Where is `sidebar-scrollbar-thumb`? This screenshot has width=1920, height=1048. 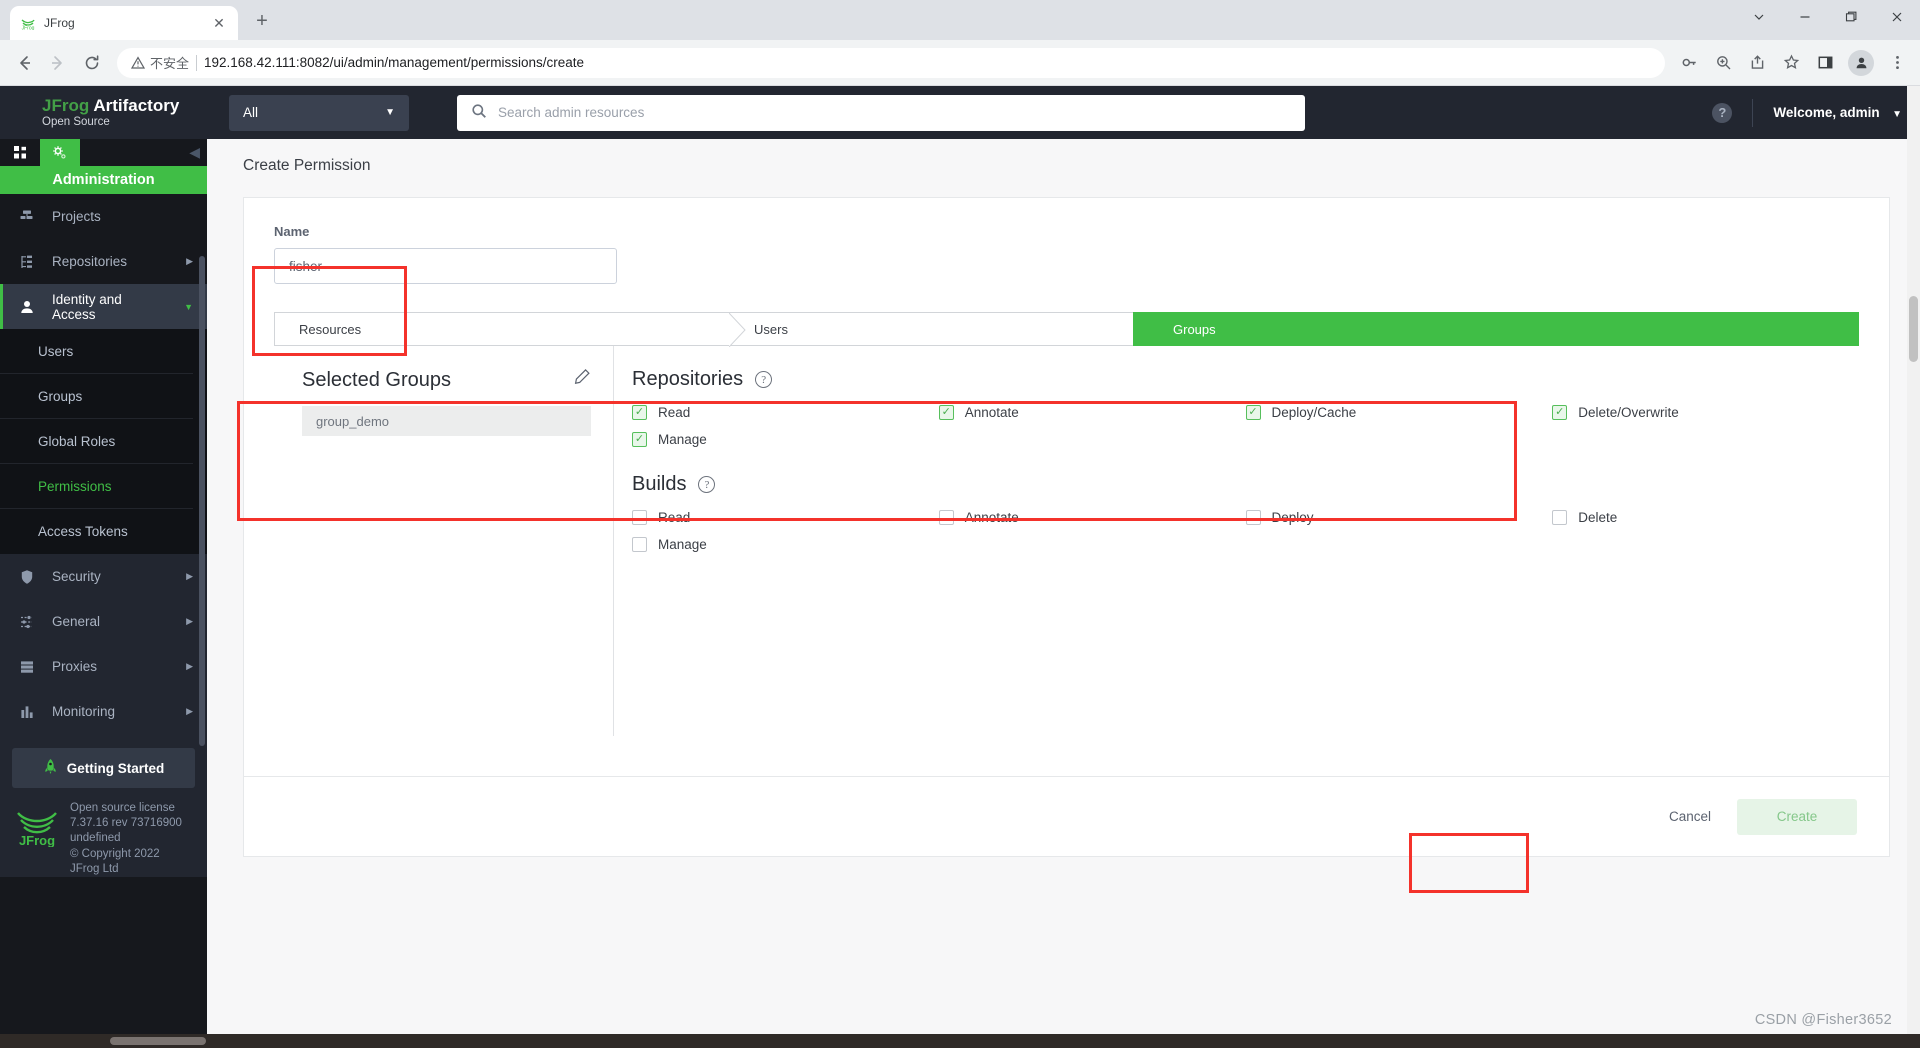 sidebar-scrollbar-thumb is located at coordinates (202, 501).